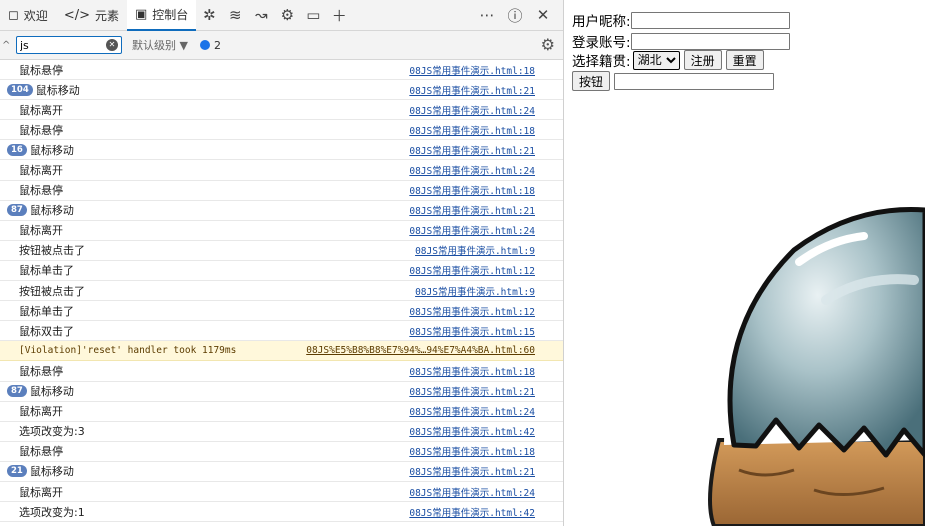  Describe the element at coordinates (702, 60) in the screenshot. I see `register-button: 注册` at that location.